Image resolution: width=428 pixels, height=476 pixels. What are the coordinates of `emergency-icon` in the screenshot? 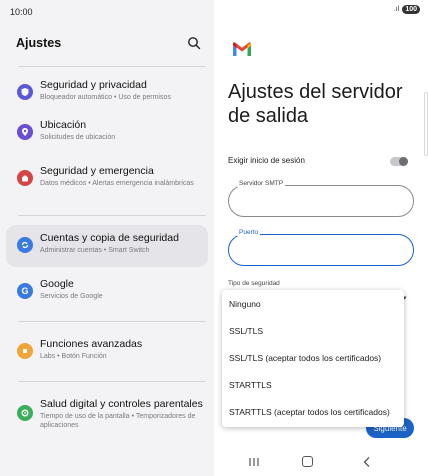 It's located at (25, 178).